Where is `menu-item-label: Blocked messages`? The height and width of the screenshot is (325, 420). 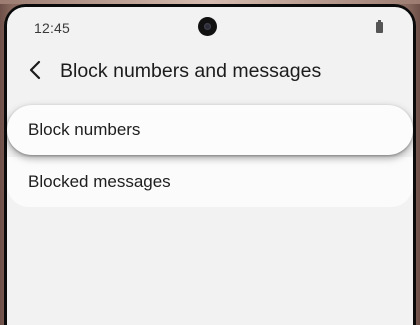
menu-item-label: Blocked messages is located at coordinates (99, 181).